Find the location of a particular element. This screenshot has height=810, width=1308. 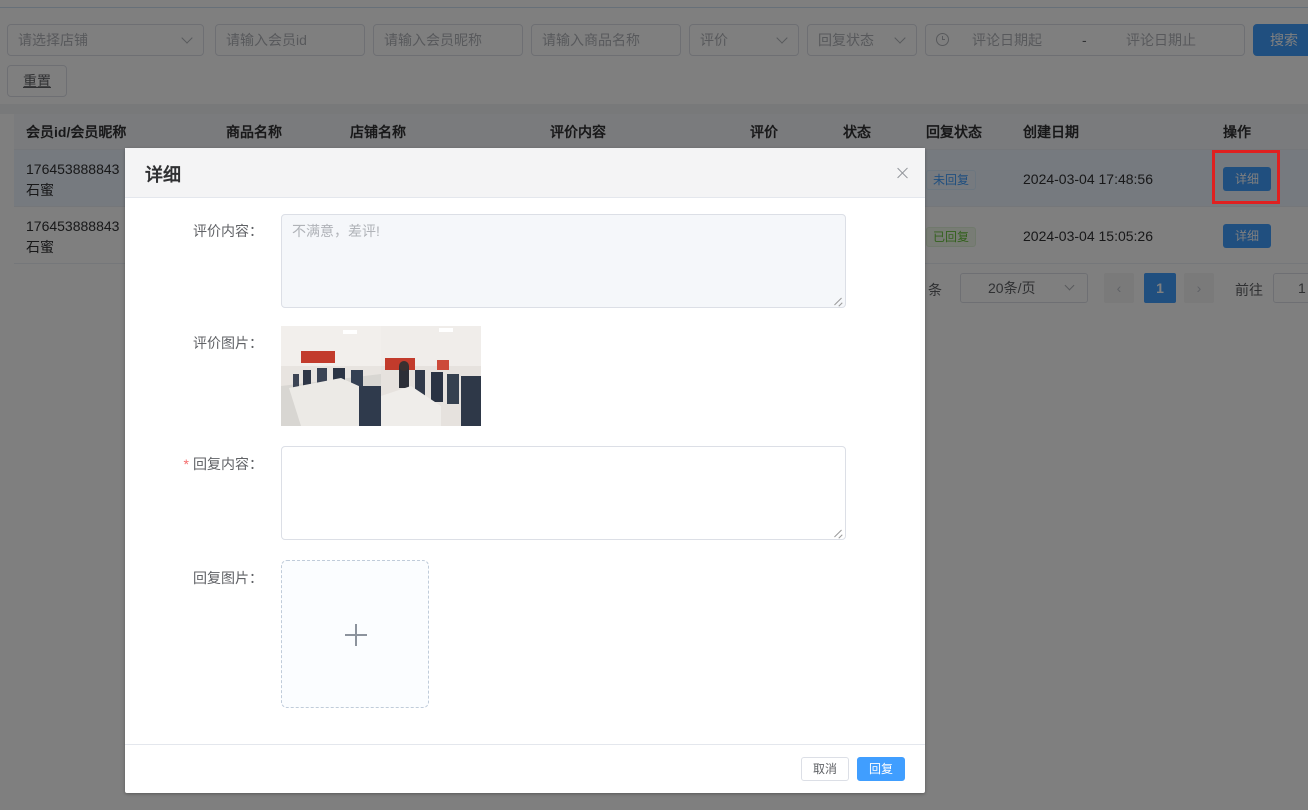

review-content-textarea: 不满意，差评! is located at coordinates (563, 261).